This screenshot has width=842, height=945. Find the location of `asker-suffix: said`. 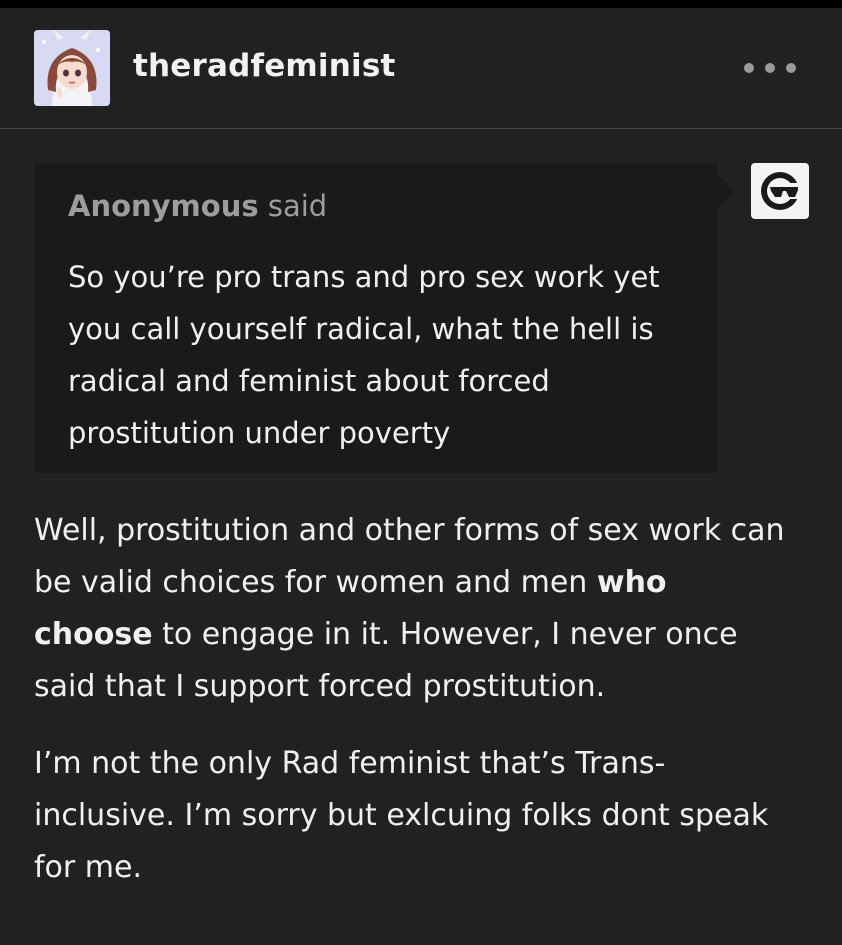

asker-suffix: said is located at coordinates (297, 206).